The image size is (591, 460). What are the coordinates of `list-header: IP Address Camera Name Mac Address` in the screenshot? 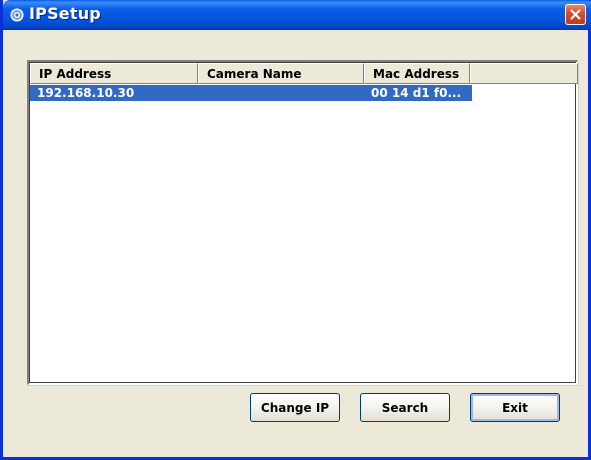 It's located at (304, 73).